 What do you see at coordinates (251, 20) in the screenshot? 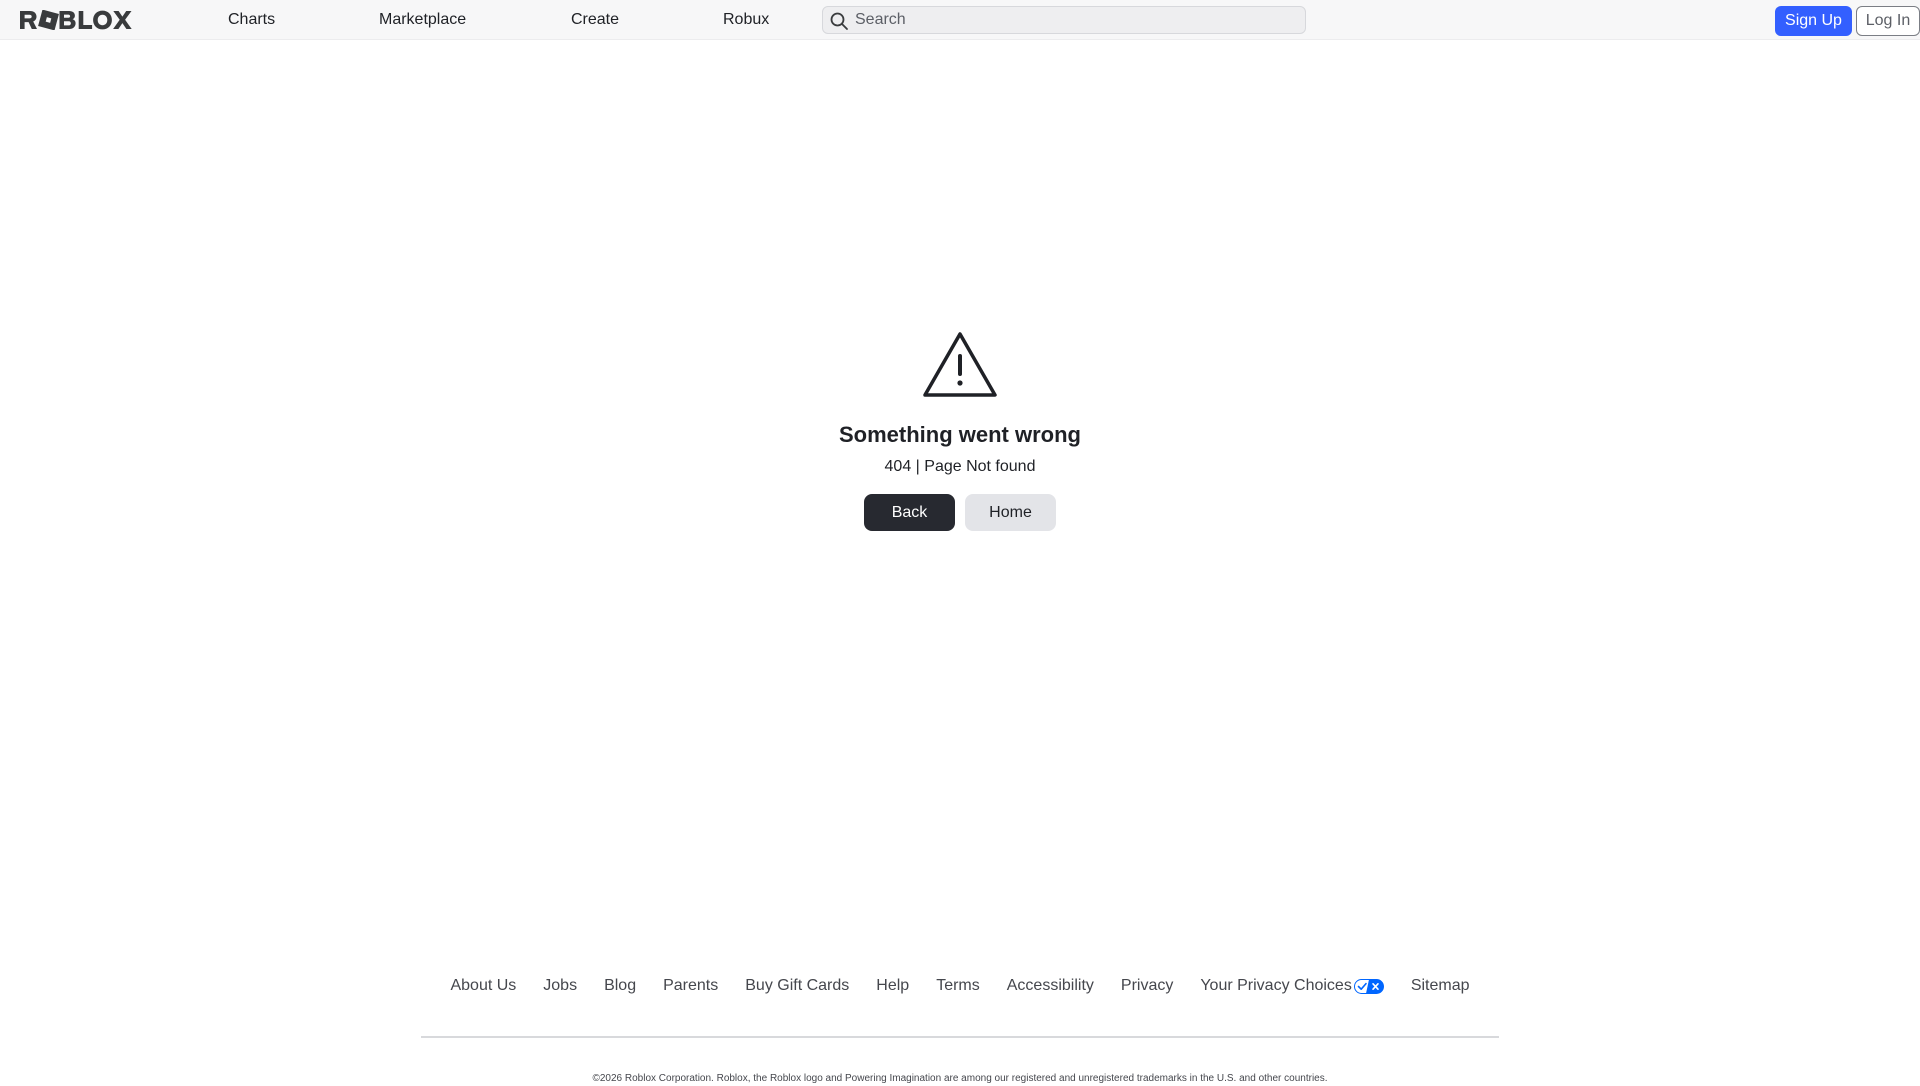
I see `nav-charts: Charts` at bounding box center [251, 20].